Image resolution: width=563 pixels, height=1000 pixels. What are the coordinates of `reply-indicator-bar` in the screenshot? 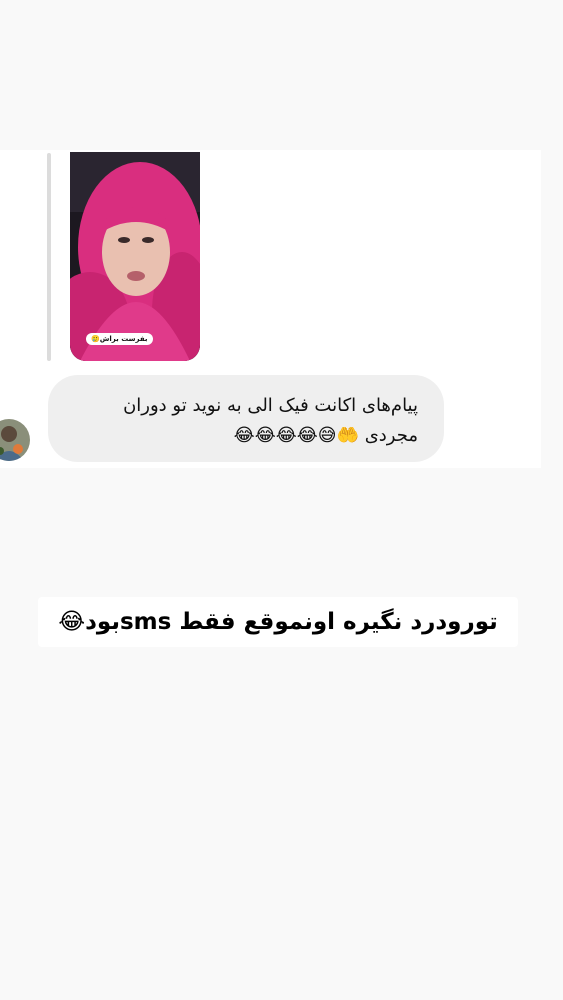 It's located at (49, 257).